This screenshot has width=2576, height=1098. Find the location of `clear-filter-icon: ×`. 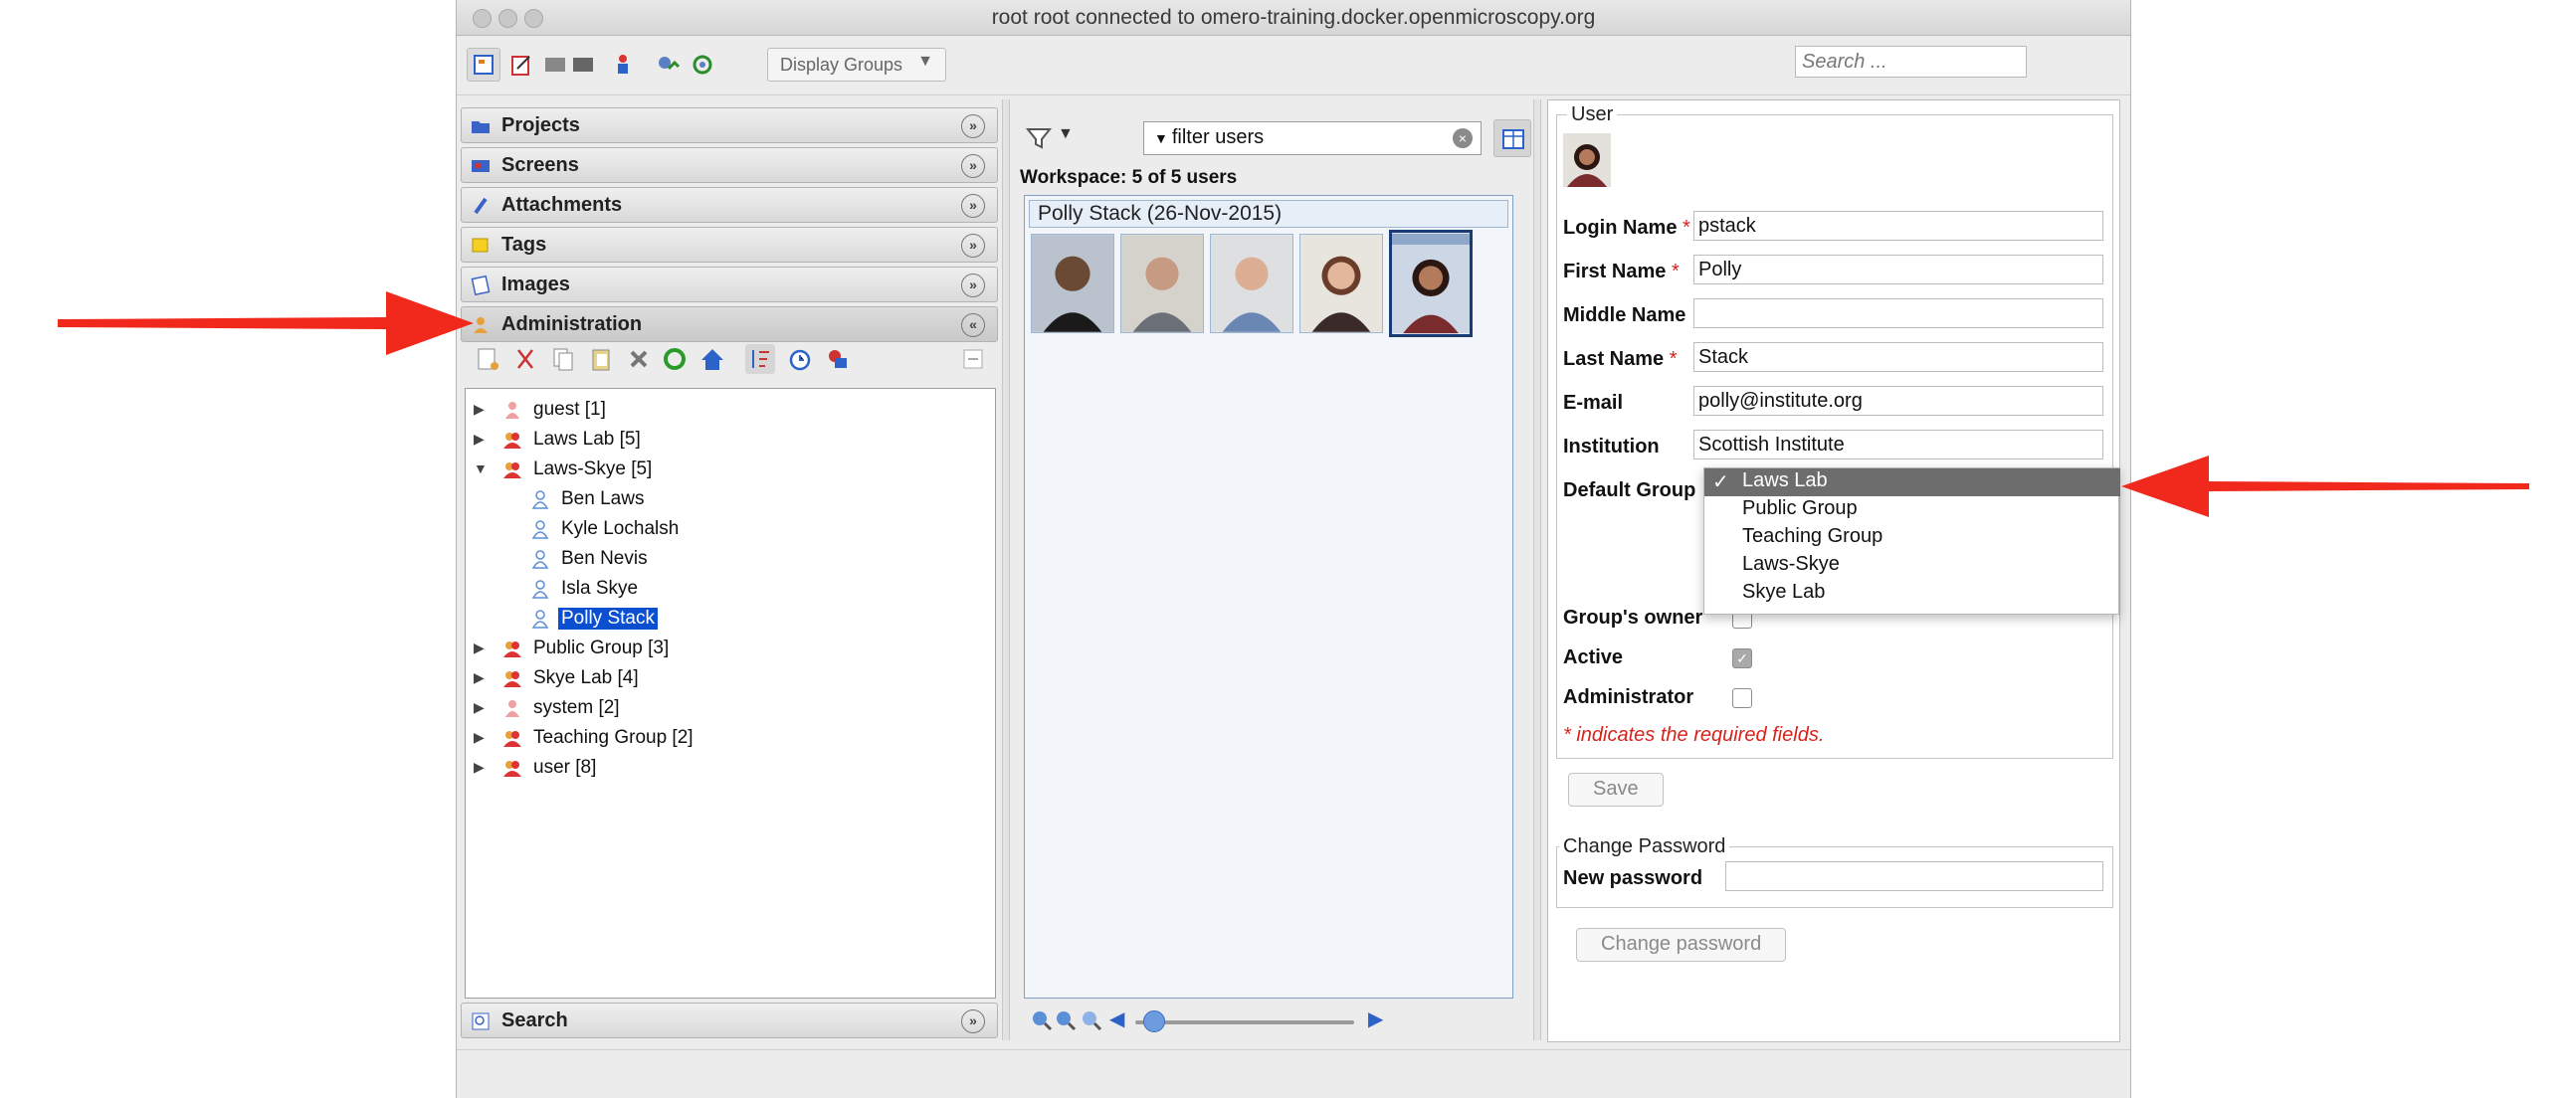

clear-filter-icon: × is located at coordinates (1463, 138).